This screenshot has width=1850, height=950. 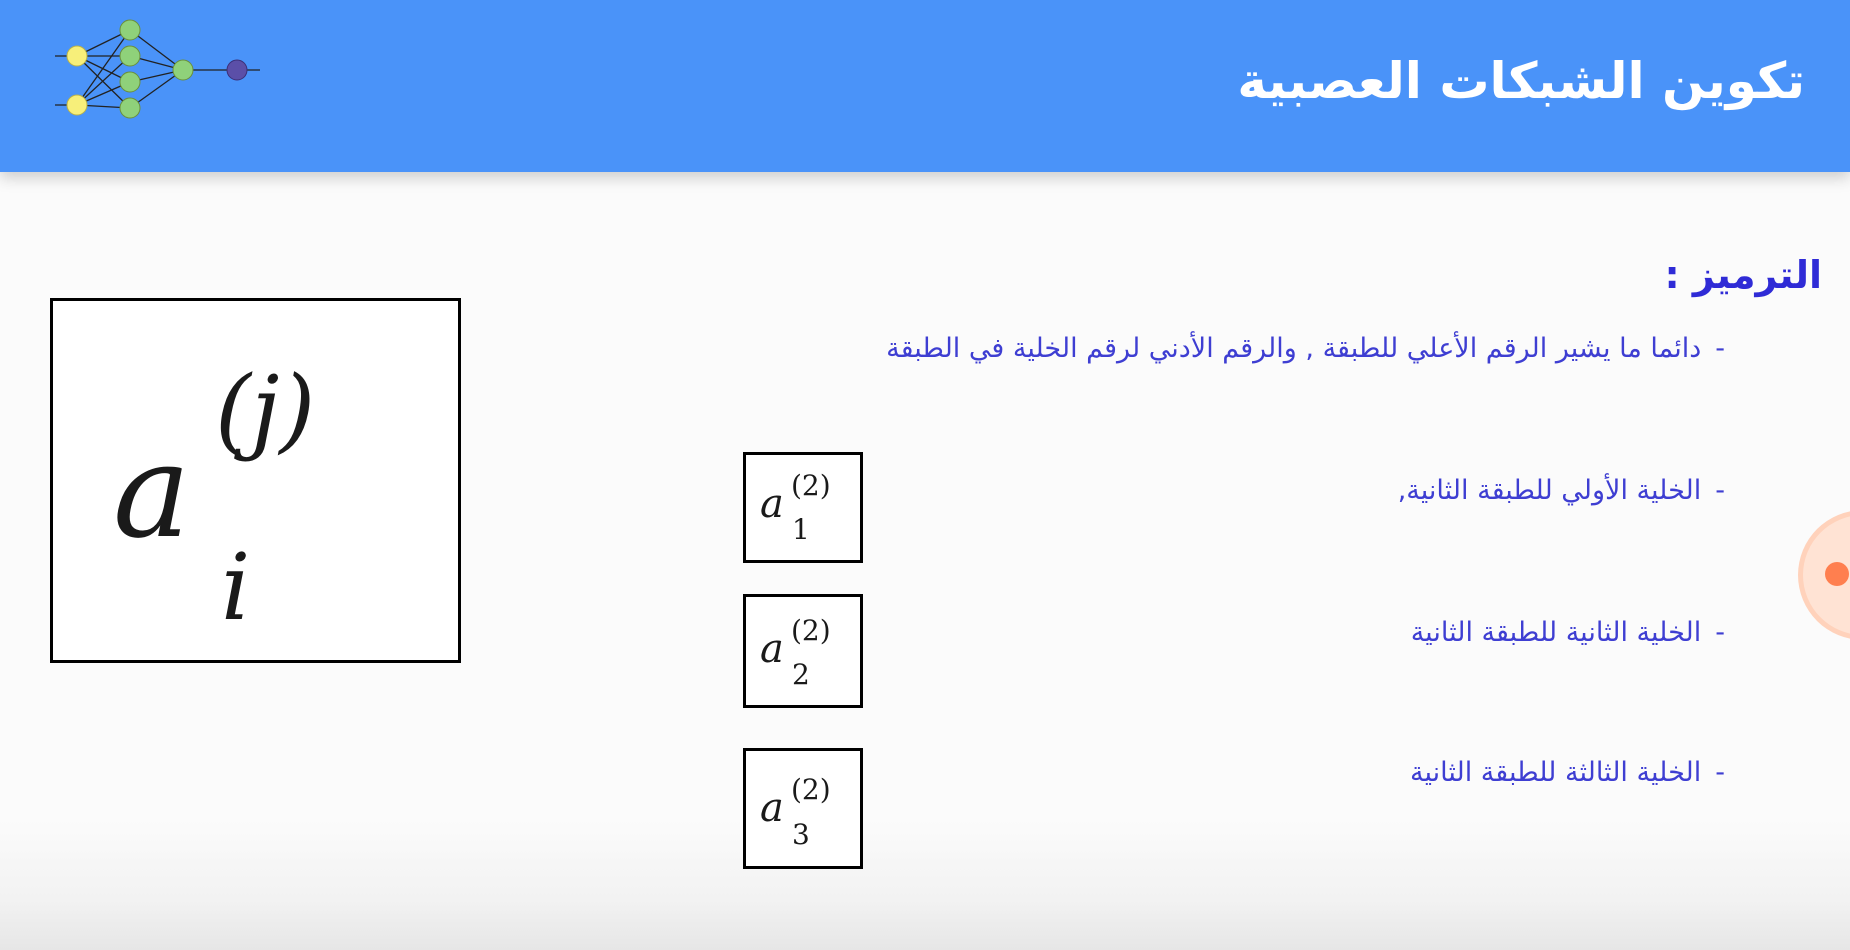 I want to click on general-notation-box: a (j) i, so click(x=255, y=480).